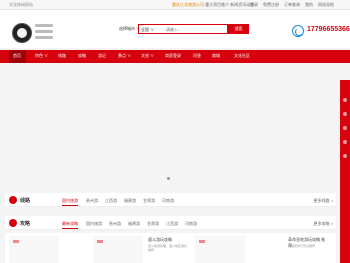 The image size is (350, 263). Describe the element at coordinates (46, 32) in the screenshot. I see `logo-text-image` at that location.